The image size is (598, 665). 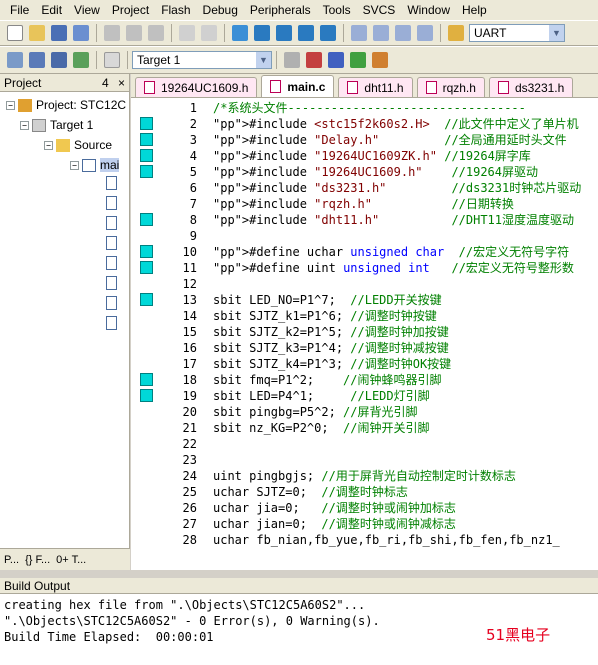 I want to click on editor-tab-label: 19264UC1609.h, so click(x=205, y=87).